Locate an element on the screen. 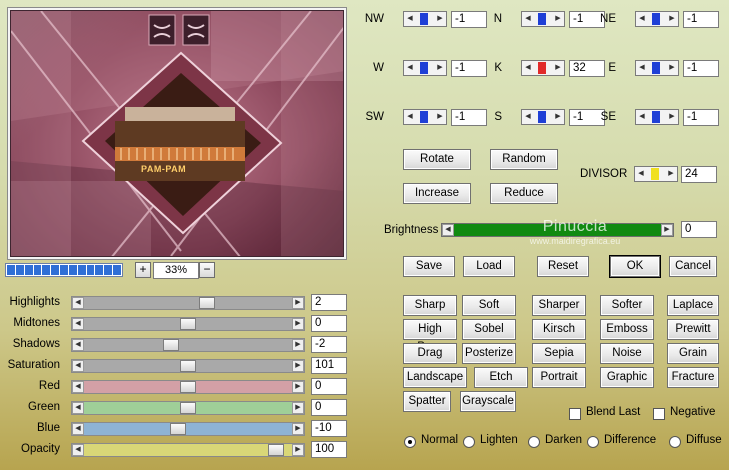 The height and width of the screenshot is (470, 729). filter-sepia-button: Sepia is located at coordinates (559, 353).